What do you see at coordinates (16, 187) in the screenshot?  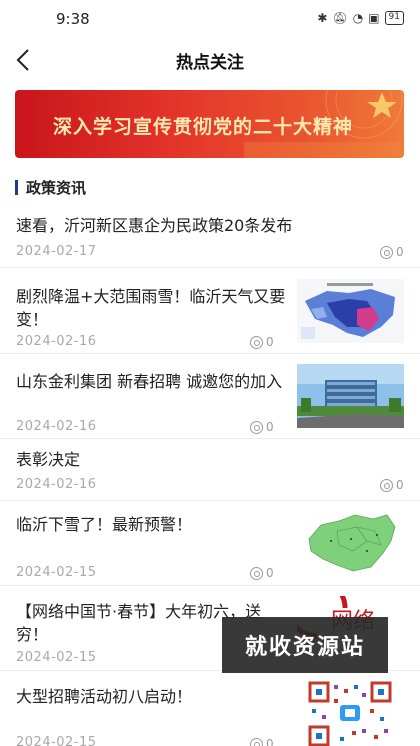 I see `section-accent-bar` at bounding box center [16, 187].